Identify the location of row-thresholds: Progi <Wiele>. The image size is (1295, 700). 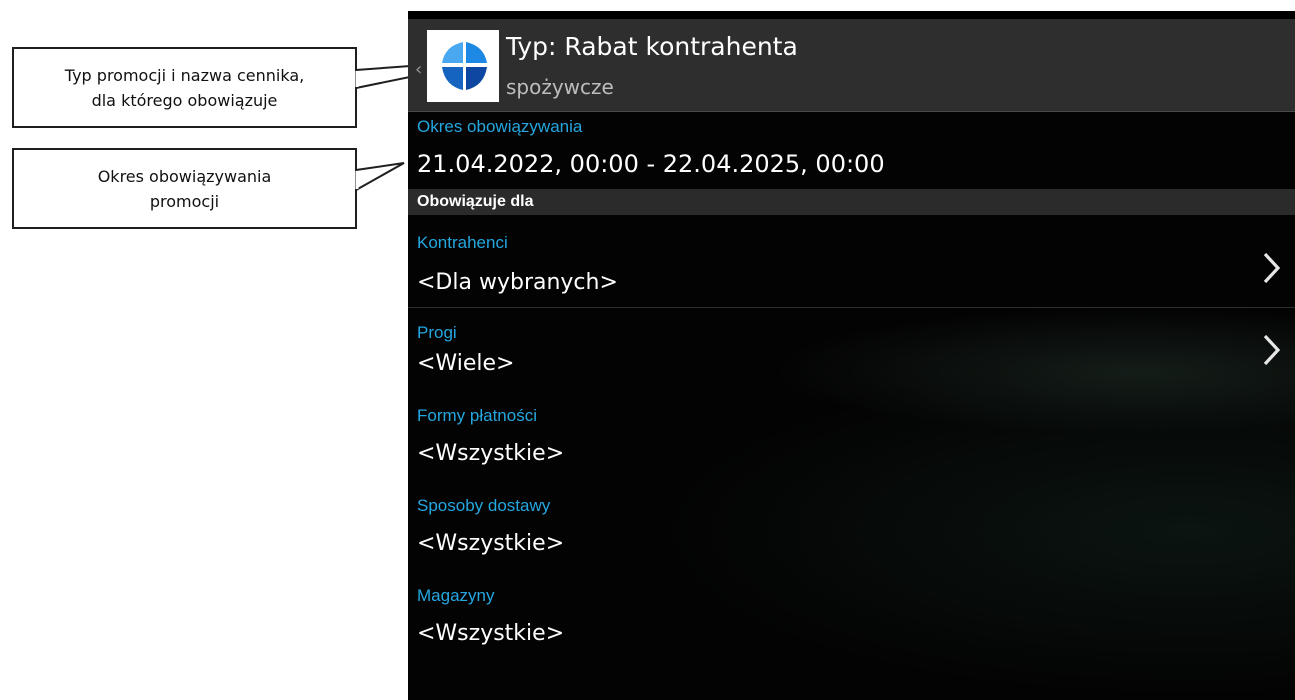
(851, 348).